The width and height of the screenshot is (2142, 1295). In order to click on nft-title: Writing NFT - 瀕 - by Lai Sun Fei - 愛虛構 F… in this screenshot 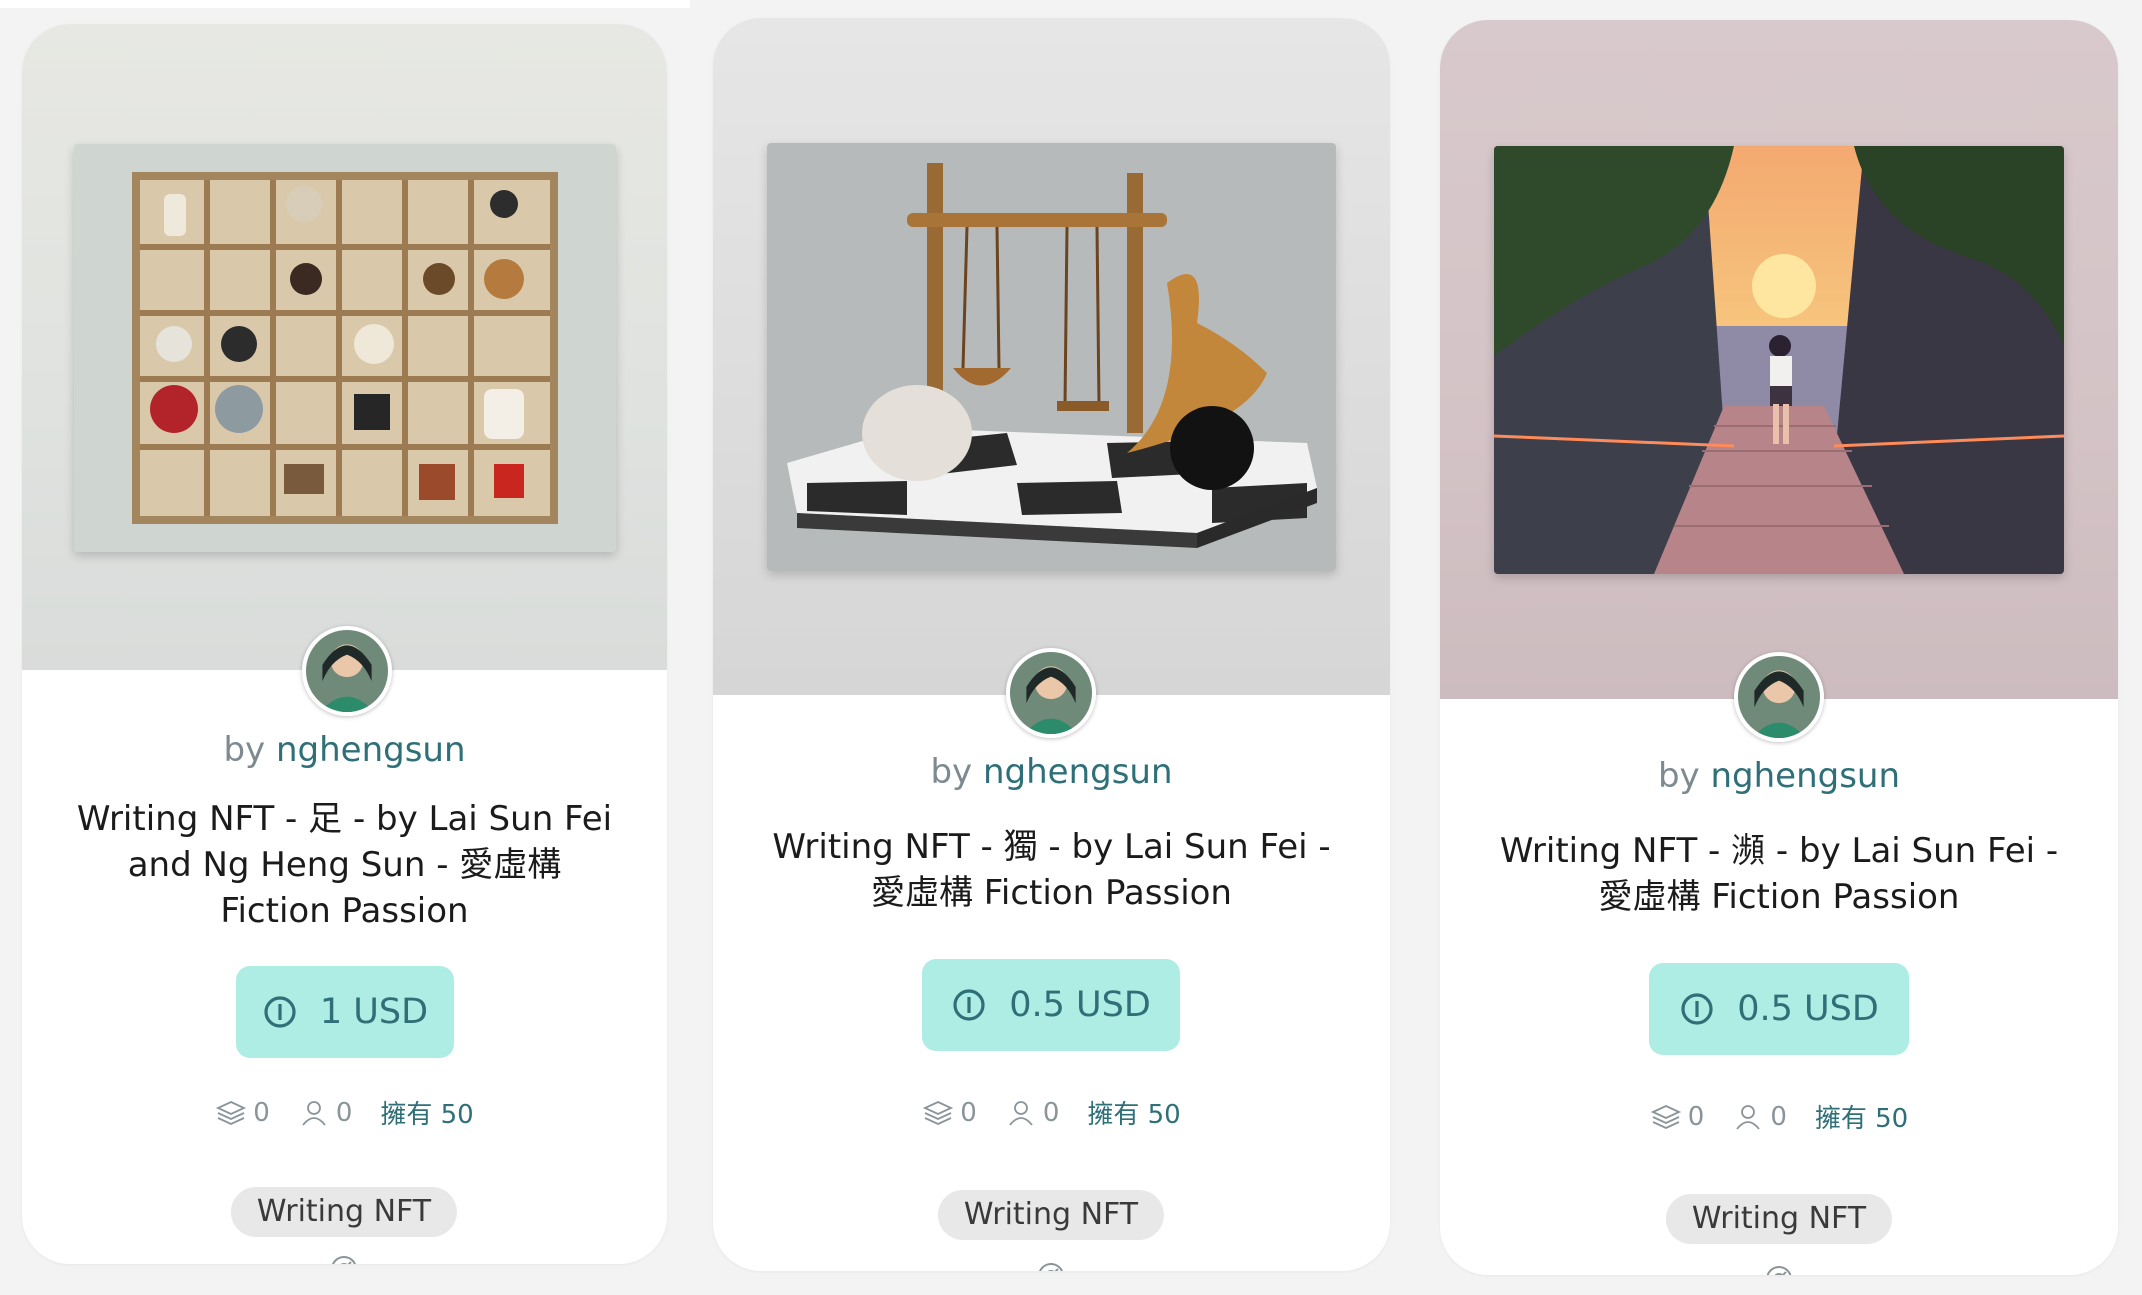, I will do `click(1779, 874)`.